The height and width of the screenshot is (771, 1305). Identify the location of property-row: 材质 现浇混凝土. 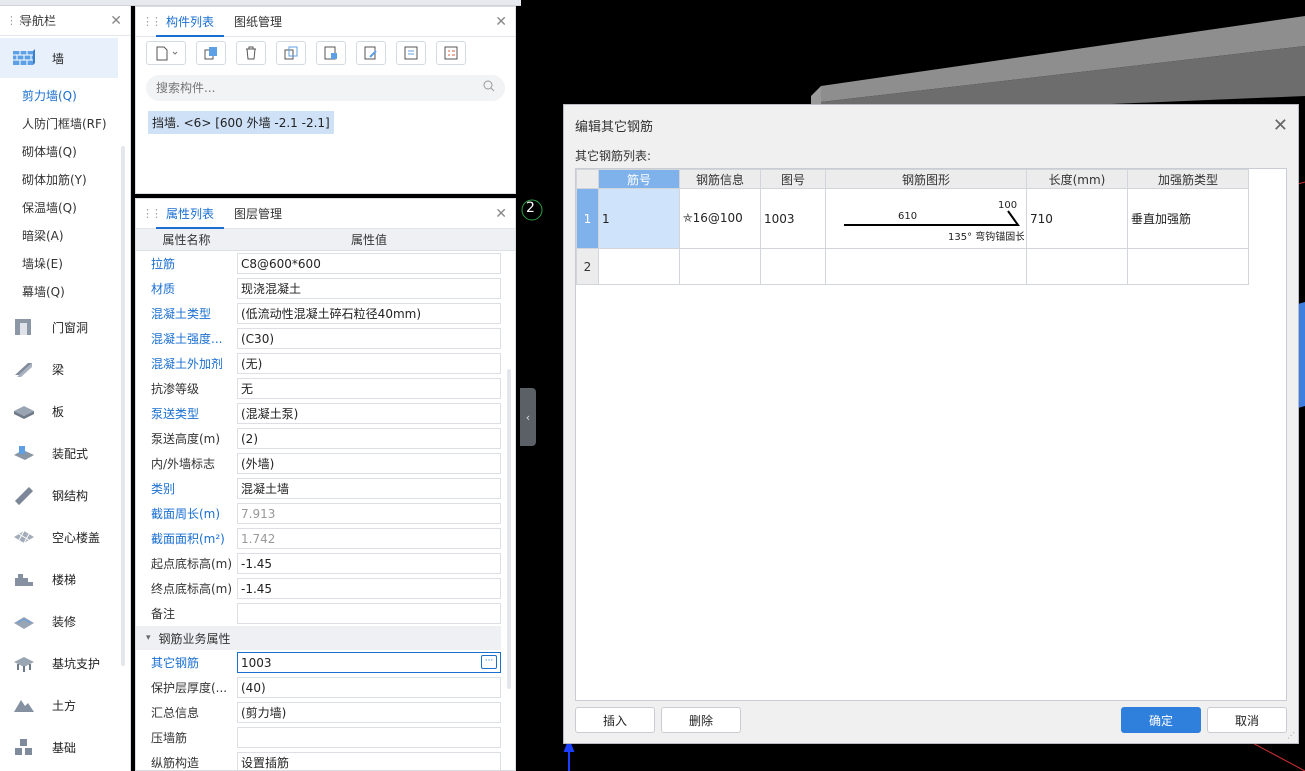
(318, 288).